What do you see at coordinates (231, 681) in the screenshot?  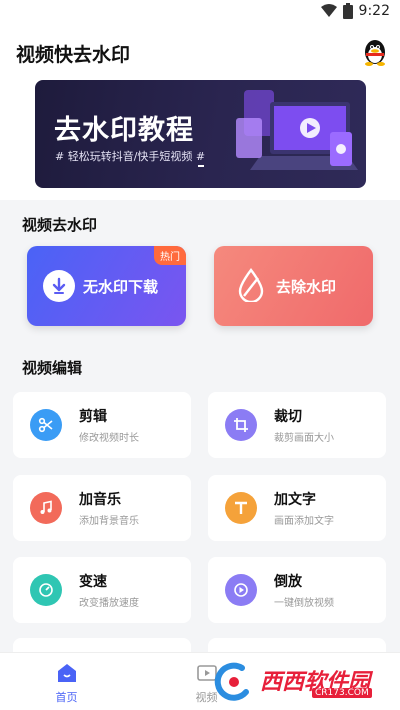 I see `site-logo-icon` at bounding box center [231, 681].